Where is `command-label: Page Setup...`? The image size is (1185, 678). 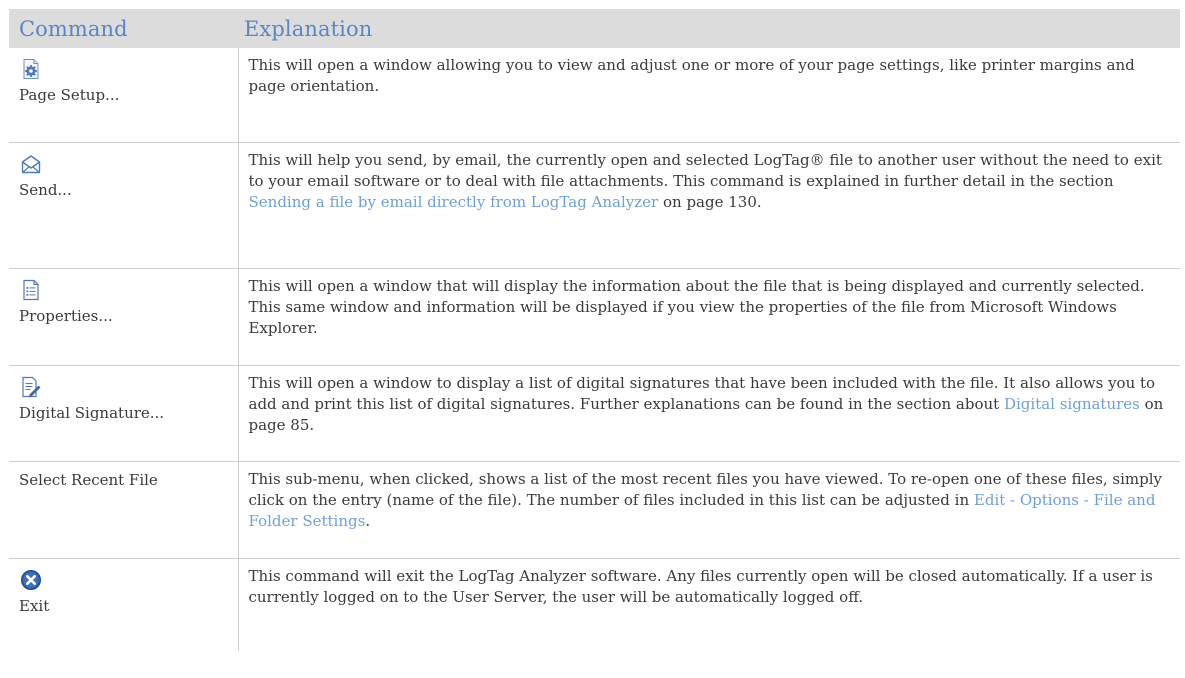 command-label: Page Setup... is located at coordinates (69, 95).